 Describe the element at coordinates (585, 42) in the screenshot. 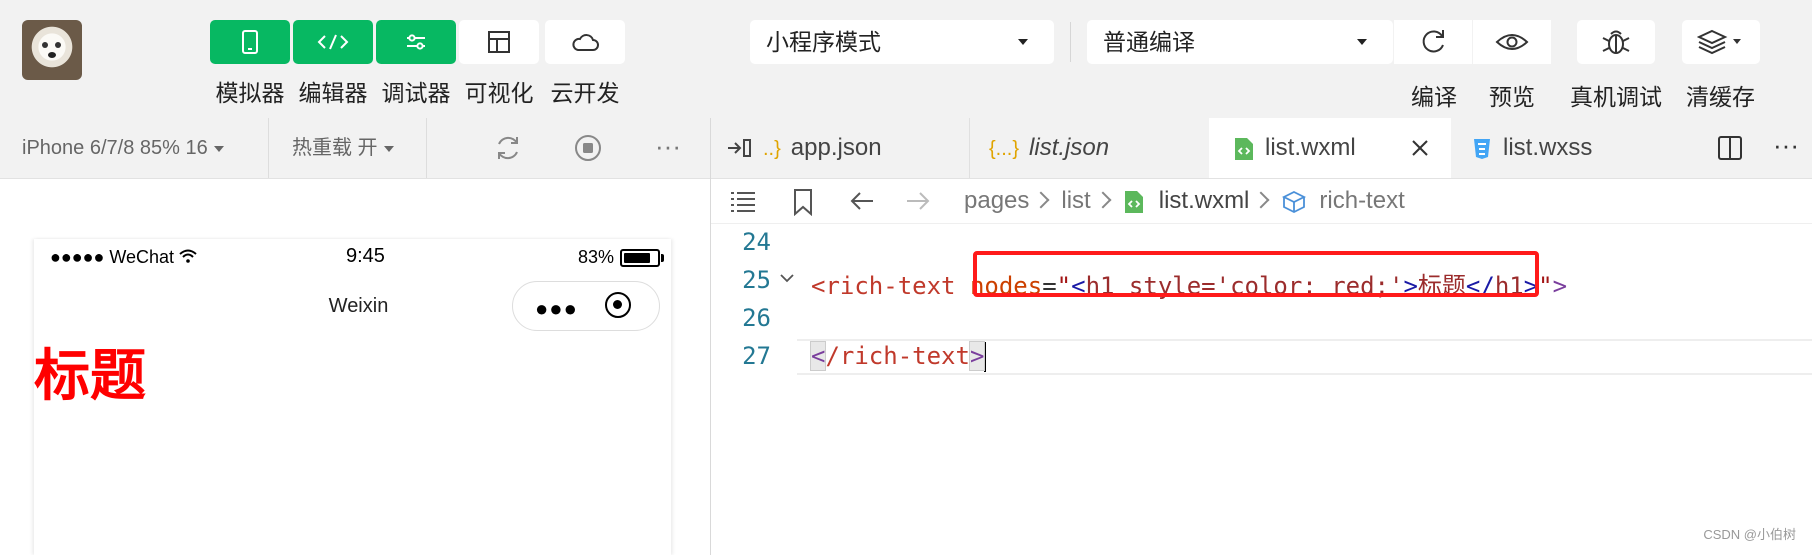

I see `cloud-icon` at that location.